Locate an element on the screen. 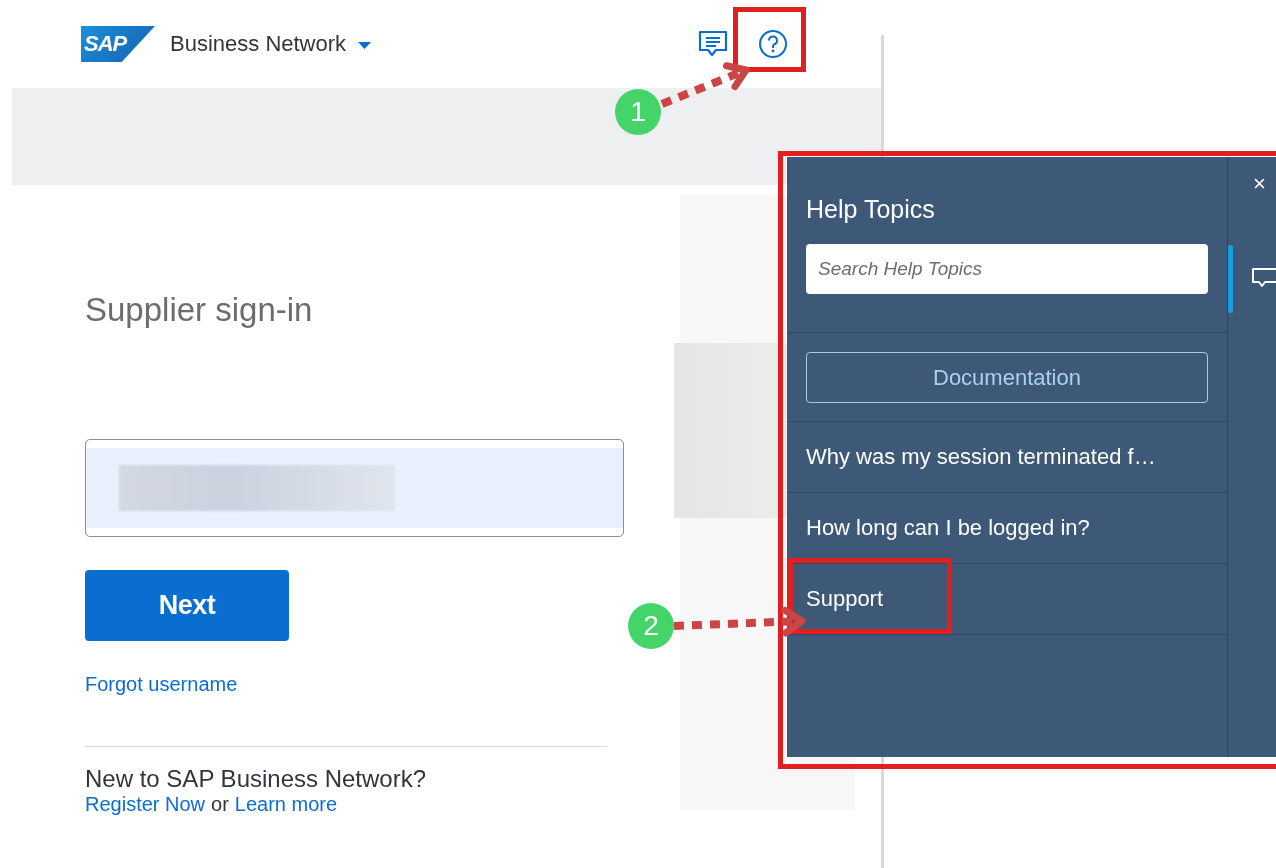 The height and width of the screenshot is (868, 1276). register-link: Register Now is located at coordinates (145, 804).